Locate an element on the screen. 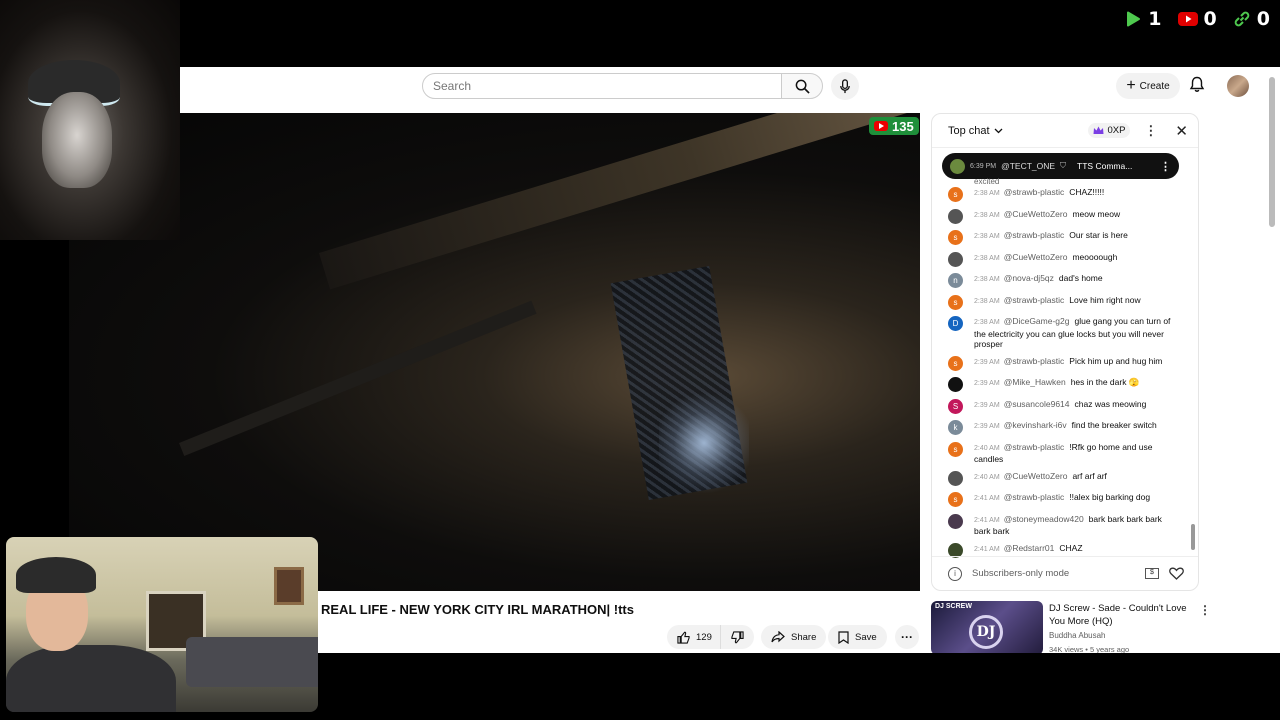 This screenshot has height=720, width=1280. rumble-play-icon is located at coordinates (1134, 19).